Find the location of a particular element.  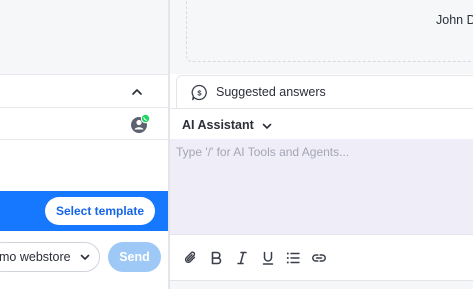

chevron-up-icon is located at coordinates (137, 92).